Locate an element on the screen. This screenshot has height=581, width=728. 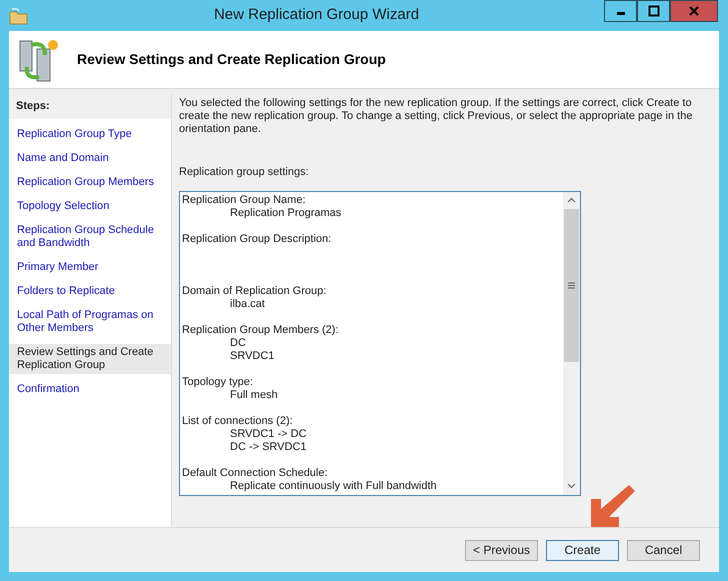
setting-heading: Default Connection Schedule: is located at coordinates (255, 473).